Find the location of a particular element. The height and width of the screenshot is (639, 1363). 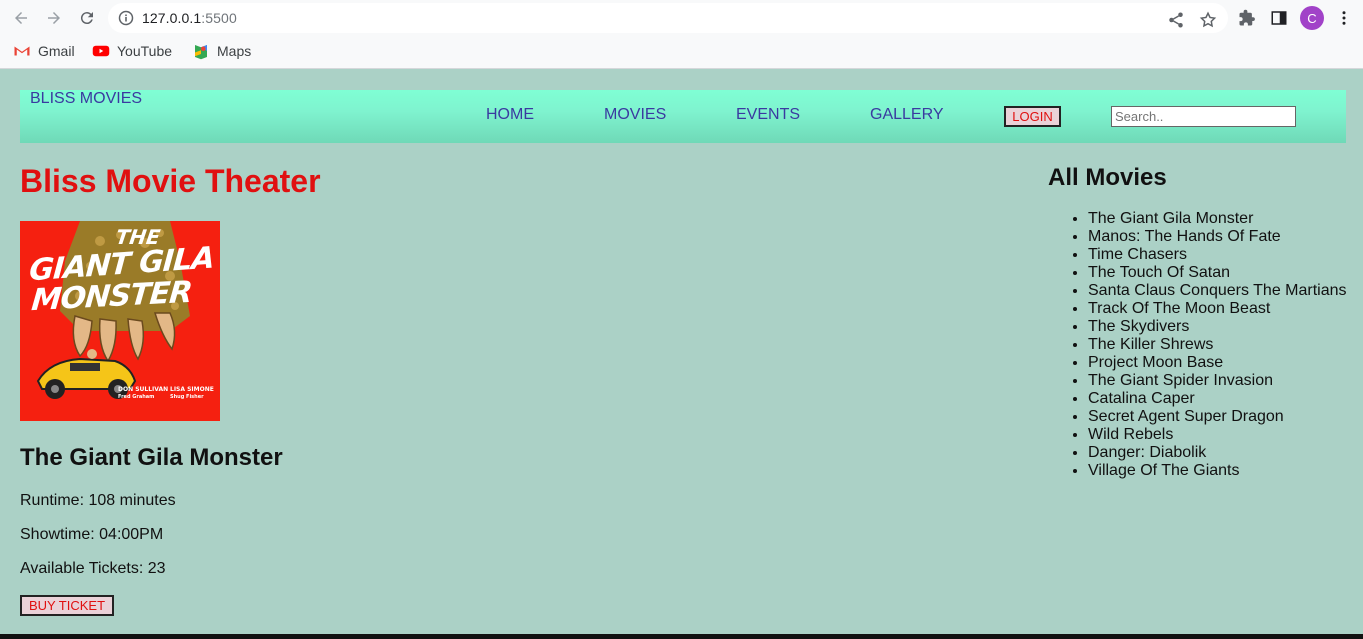

brand-logo: BLISS MOVIES is located at coordinates (86, 99).